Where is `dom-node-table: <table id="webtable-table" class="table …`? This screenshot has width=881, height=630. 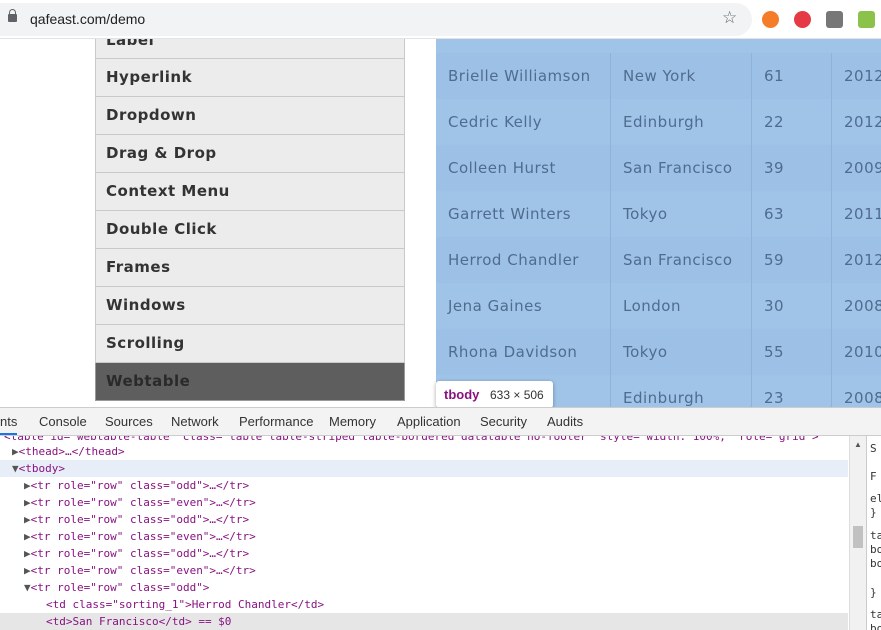
dom-node-table: <table id="webtable-table" class="table … is located at coordinates (411, 440).